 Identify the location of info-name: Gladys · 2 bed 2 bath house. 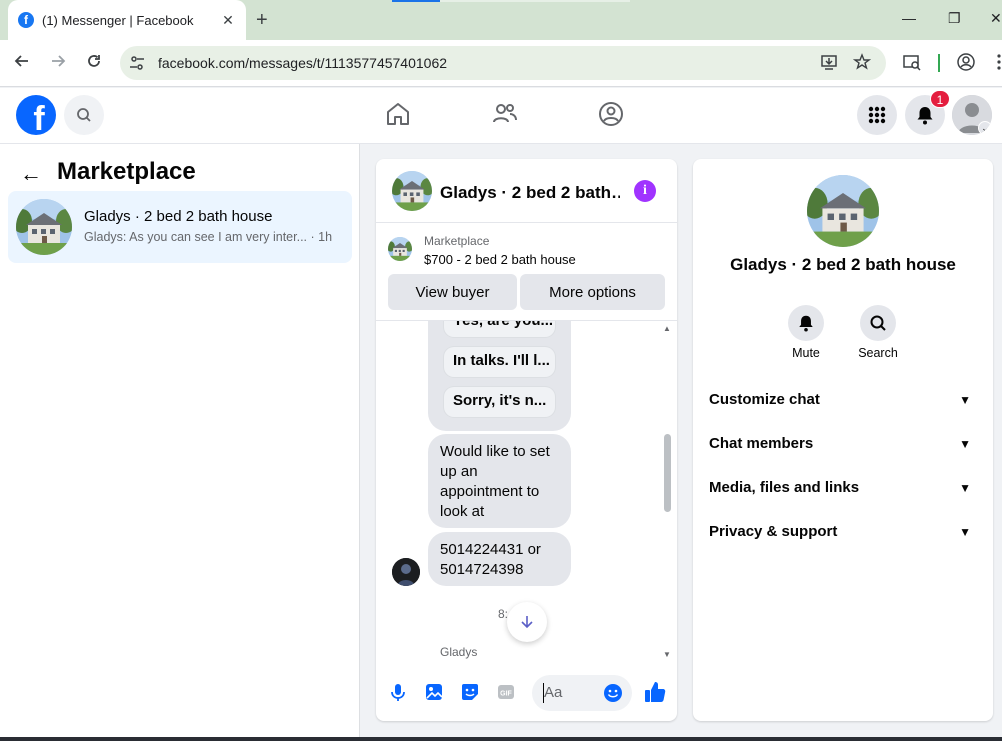
(843, 264).